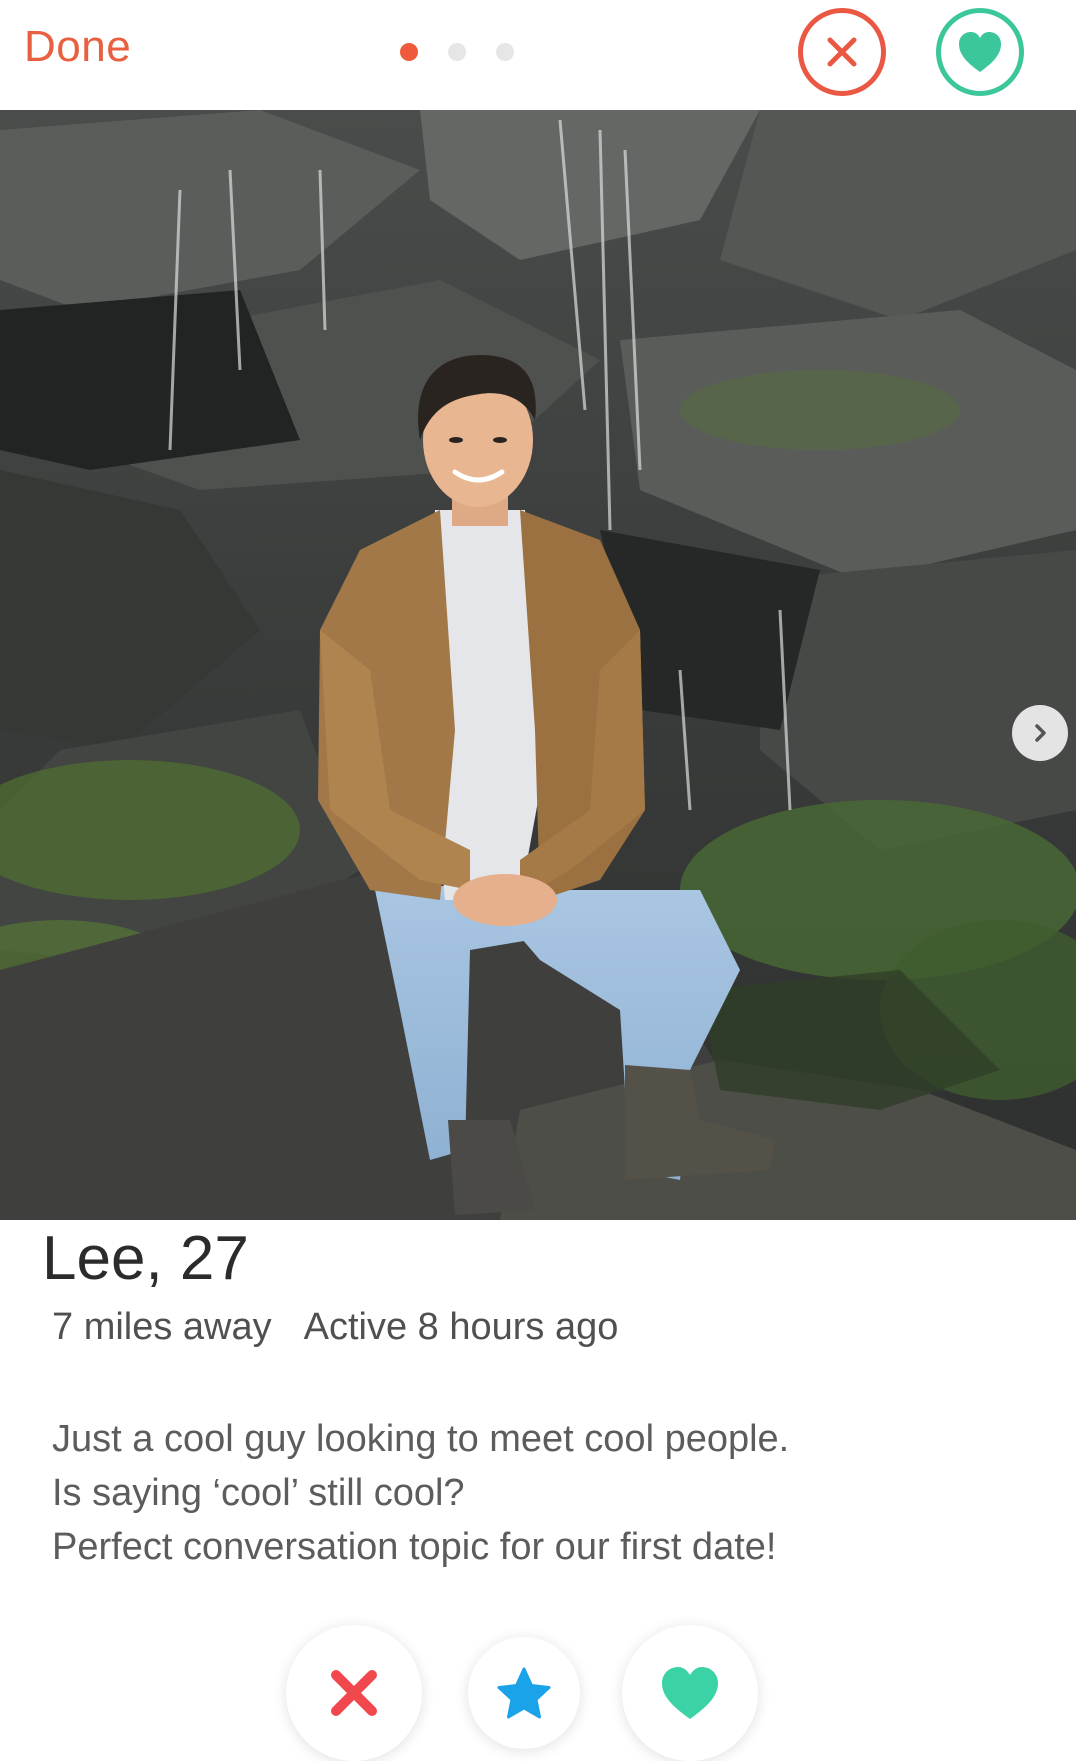 The width and height of the screenshot is (1076, 1761). I want to click on chevron-right-icon, so click(1040, 733).